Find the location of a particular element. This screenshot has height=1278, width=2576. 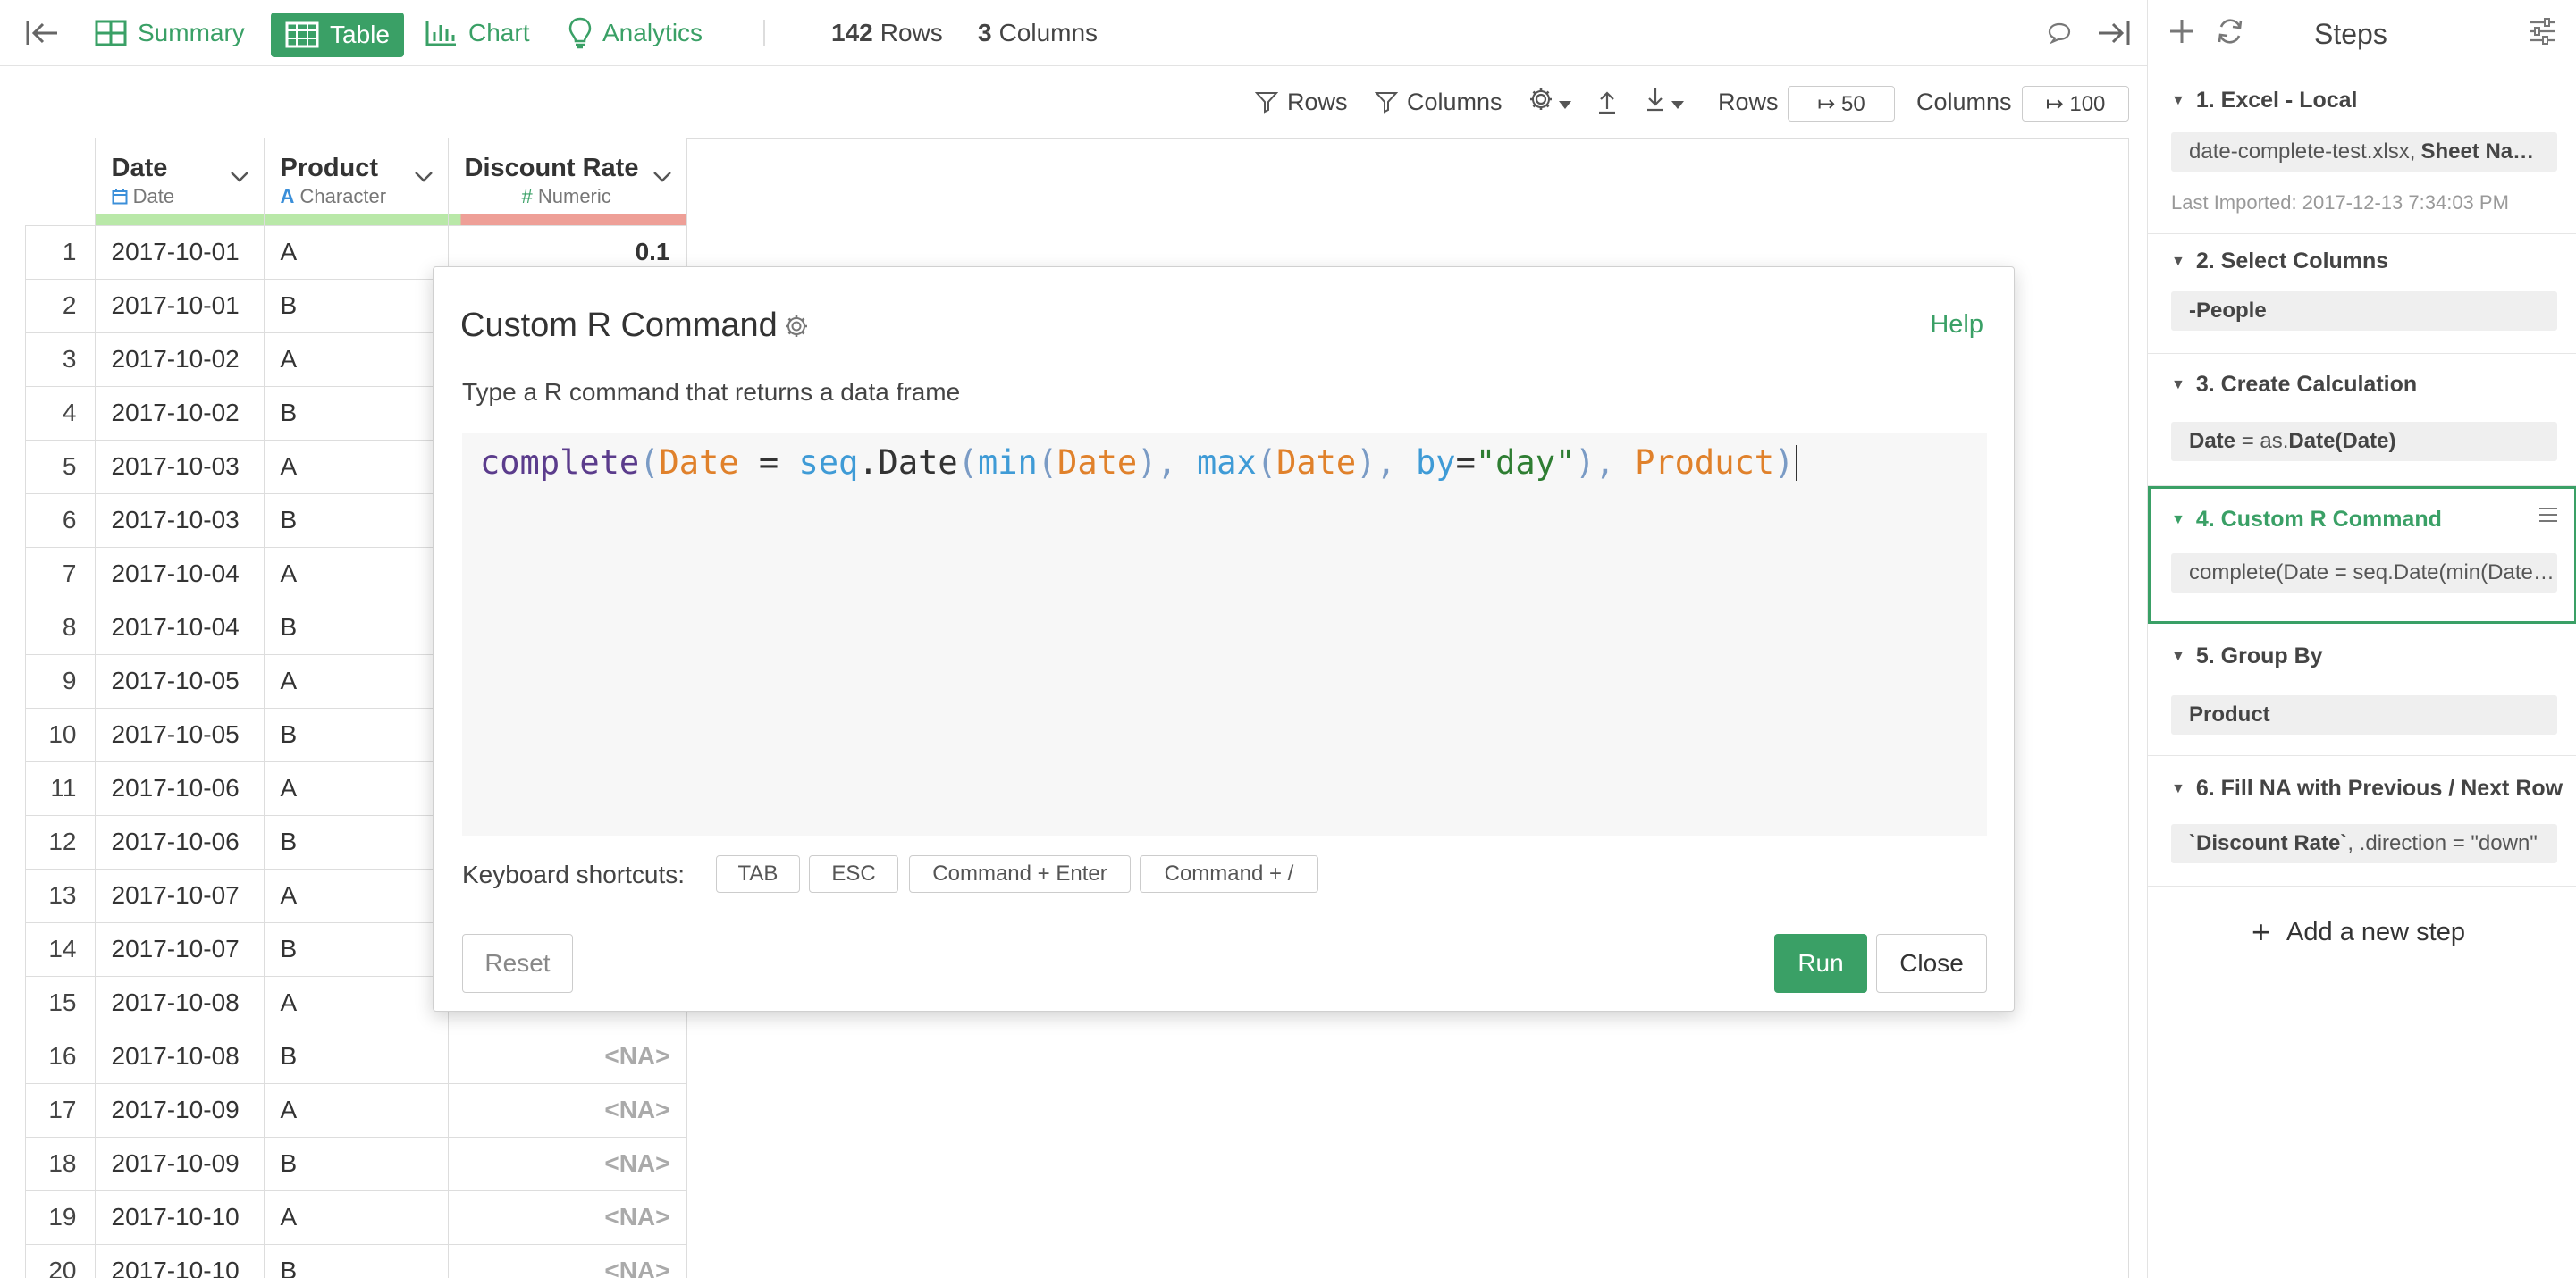

row-number: 4 is located at coordinates (61, 413).